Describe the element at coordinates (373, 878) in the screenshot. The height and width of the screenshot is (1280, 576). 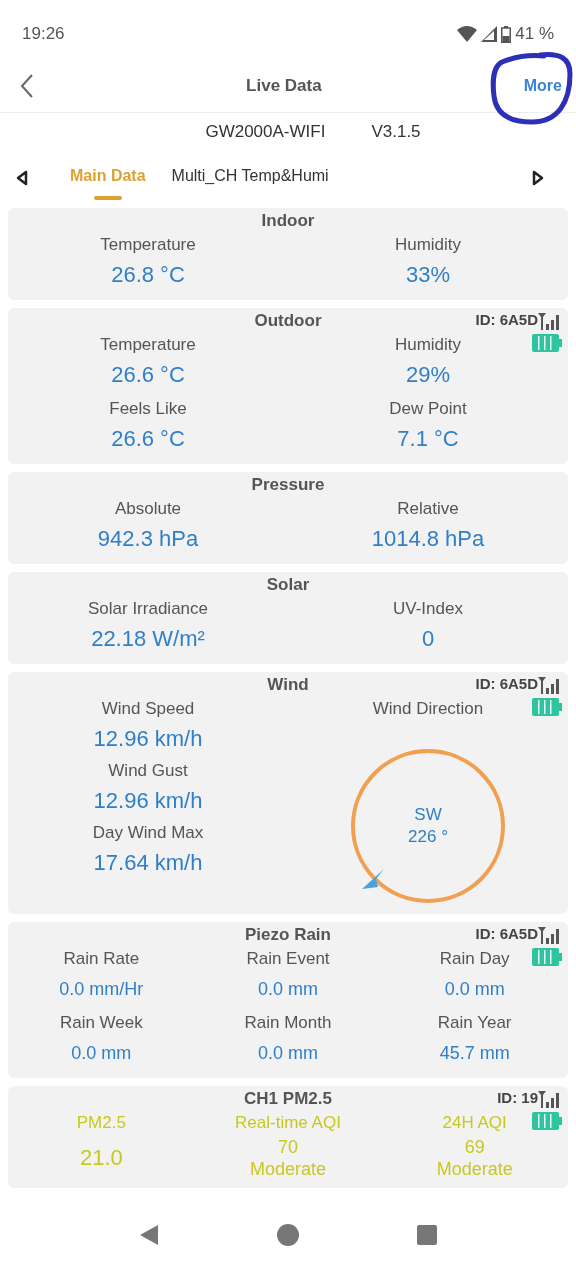
I see `wind-arrow-icon` at that location.